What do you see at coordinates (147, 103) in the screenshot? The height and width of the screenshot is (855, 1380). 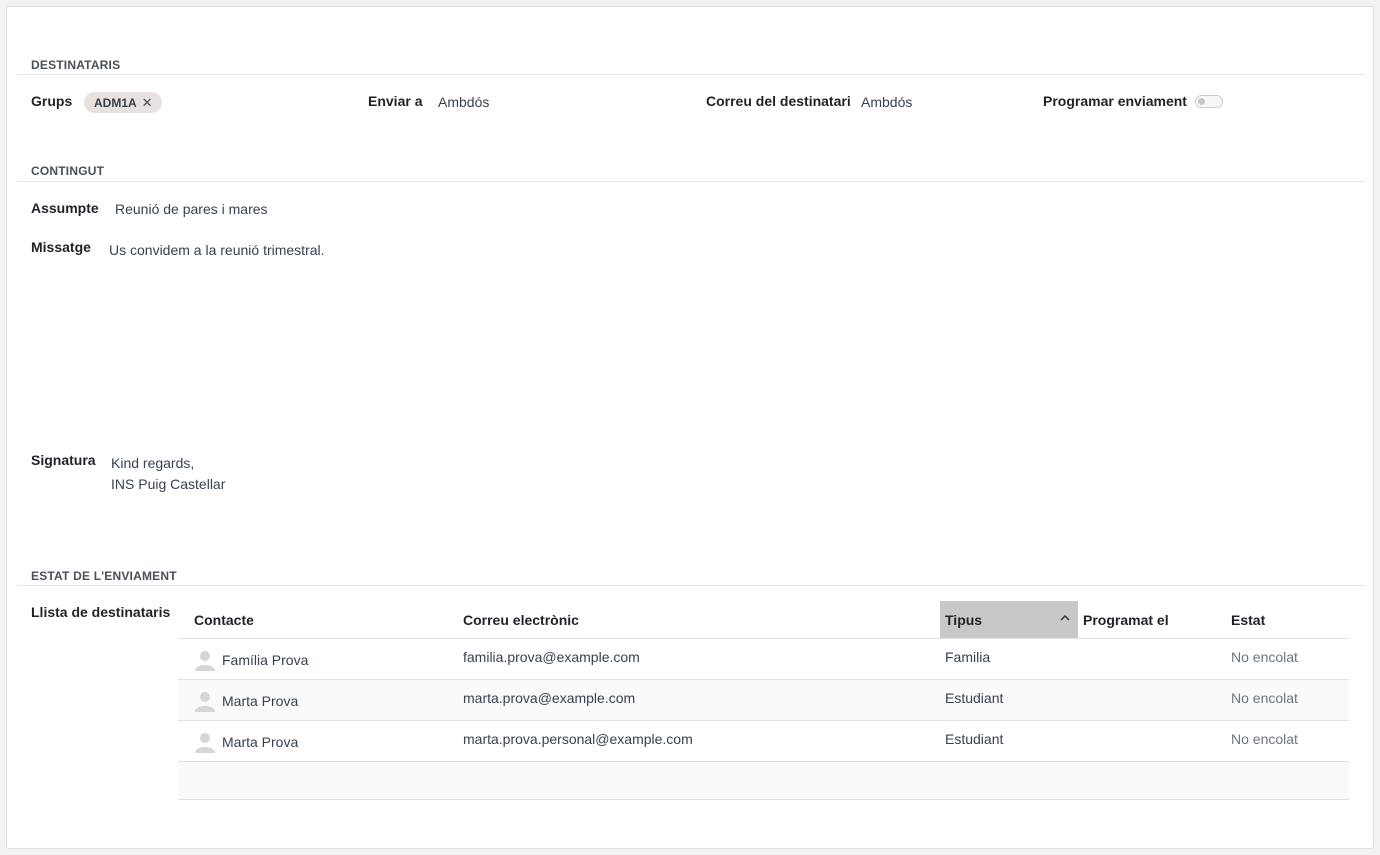 I see `close-icon: ✕` at bounding box center [147, 103].